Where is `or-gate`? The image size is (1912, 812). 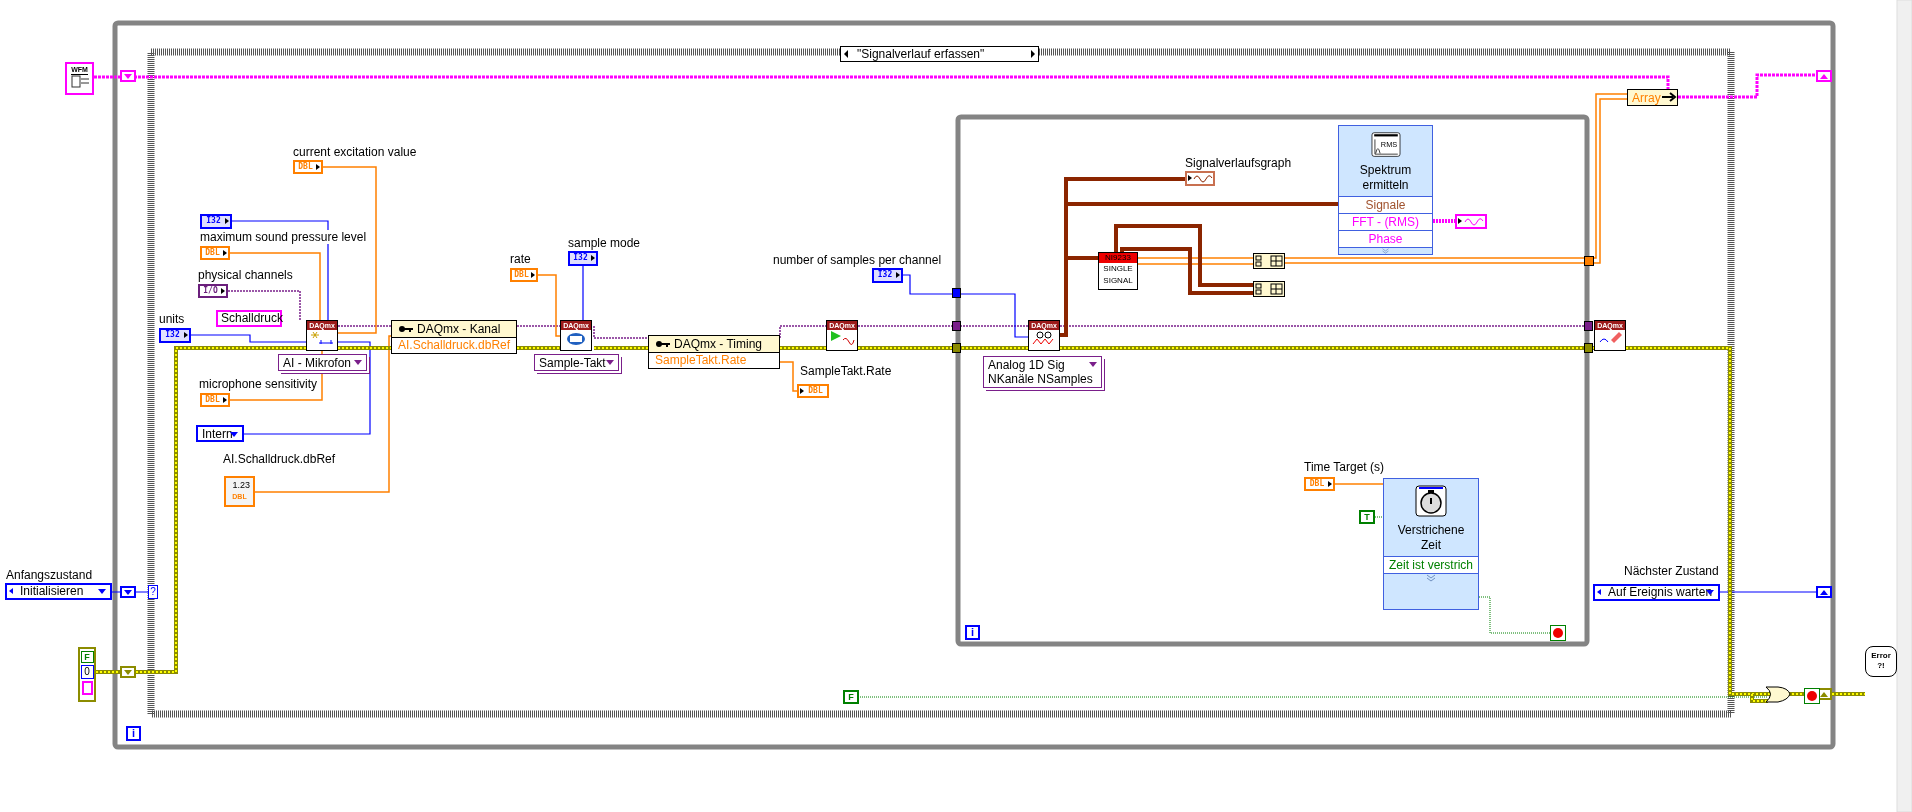 or-gate is located at coordinates (1778, 694).